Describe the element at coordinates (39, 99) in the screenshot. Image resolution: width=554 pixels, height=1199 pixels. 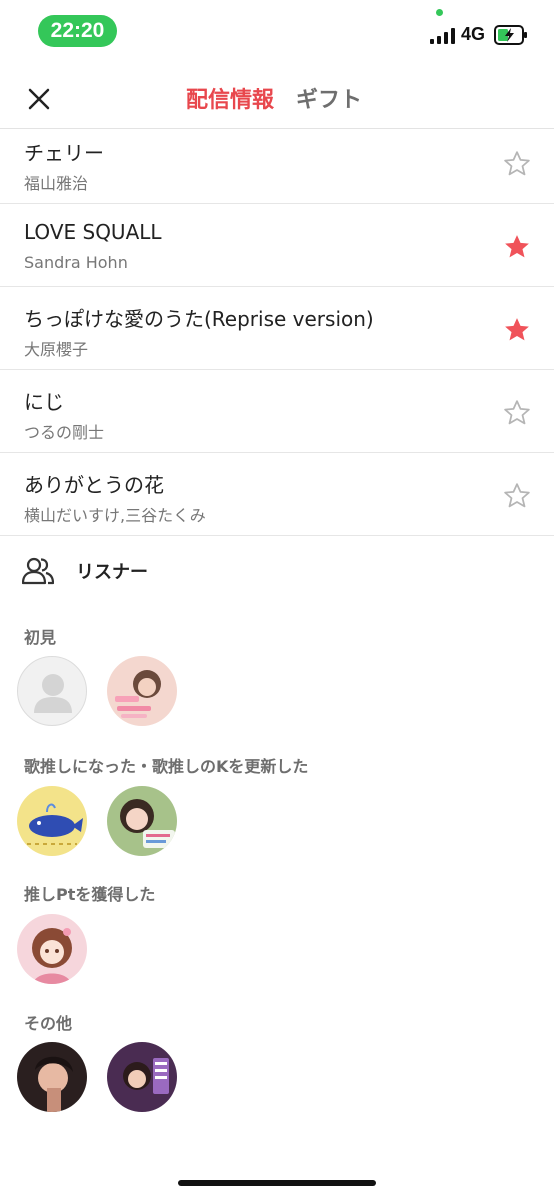
I see `close-icon` at that location.